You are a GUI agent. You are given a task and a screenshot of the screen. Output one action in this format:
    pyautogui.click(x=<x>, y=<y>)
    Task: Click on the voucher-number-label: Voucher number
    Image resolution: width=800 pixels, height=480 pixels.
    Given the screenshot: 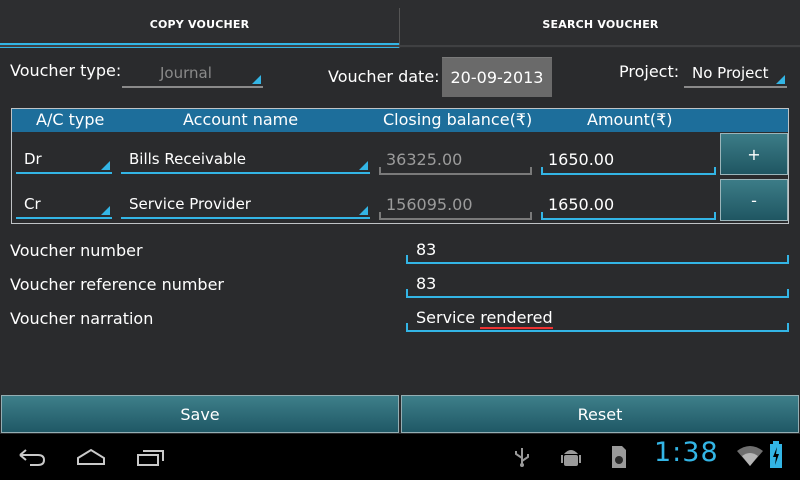 What is the action you would take?
    pyautogui.click(x=76, y=250)
    